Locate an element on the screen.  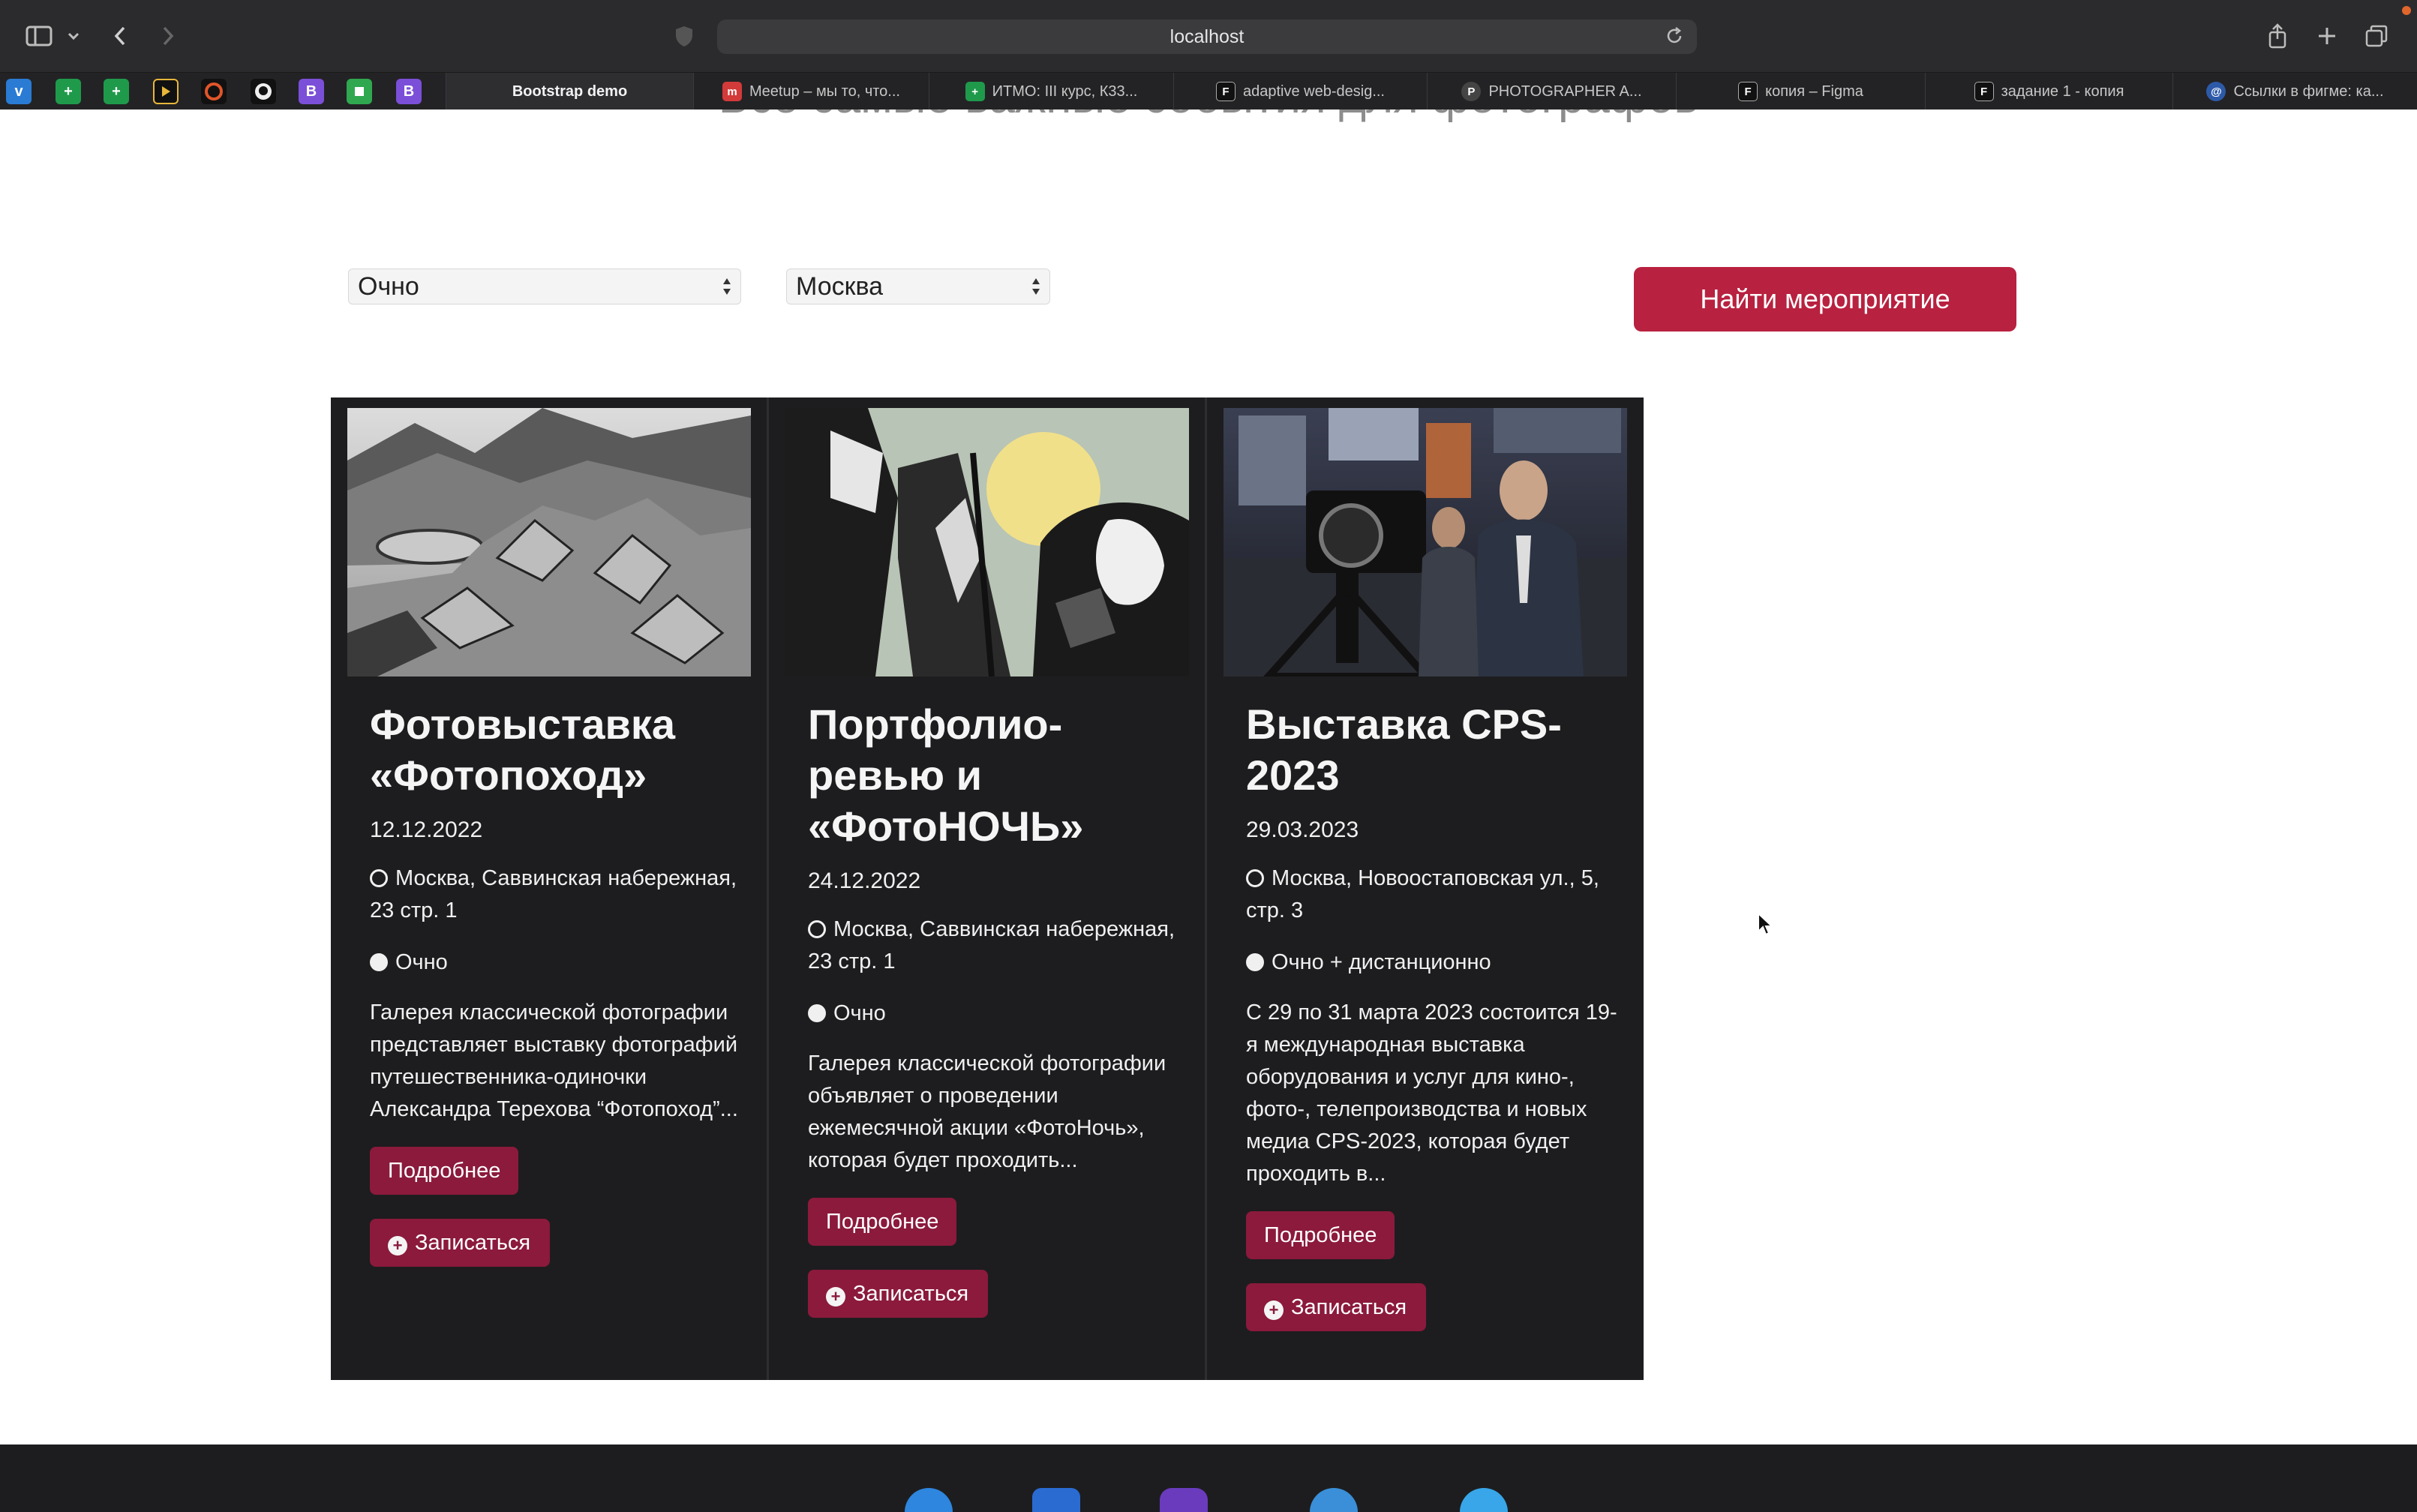
event-location-text: Москва, Новоостаповская ул., 5, стр. 3 is located at coordinates (1423, 894).